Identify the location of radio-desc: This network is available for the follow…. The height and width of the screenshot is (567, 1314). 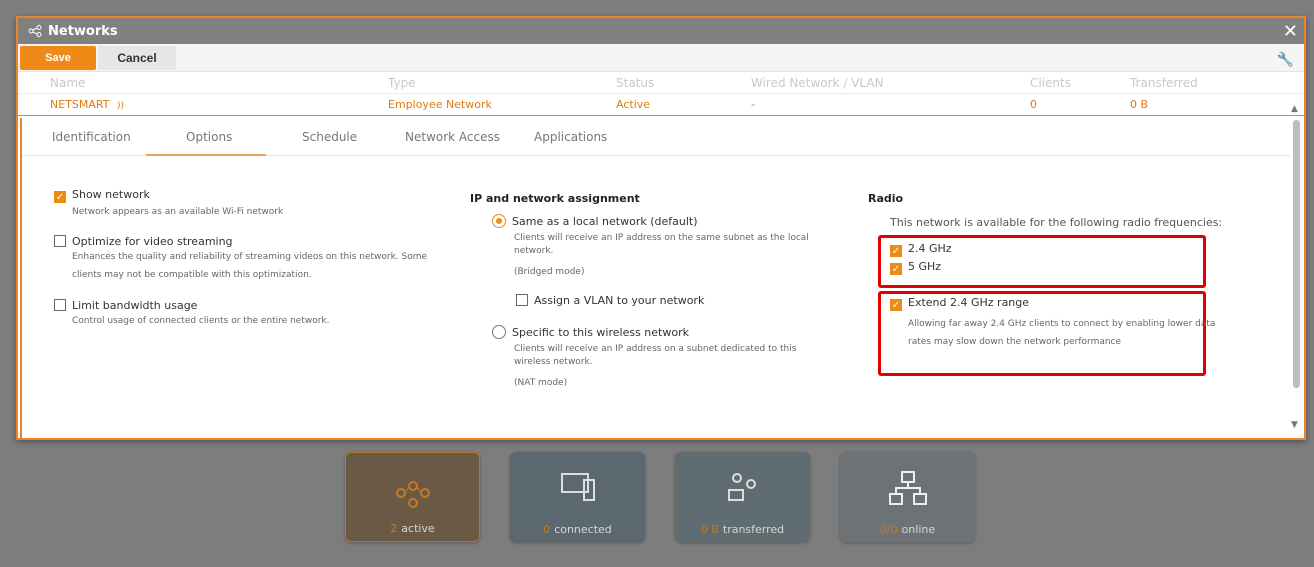
(1056, 222).